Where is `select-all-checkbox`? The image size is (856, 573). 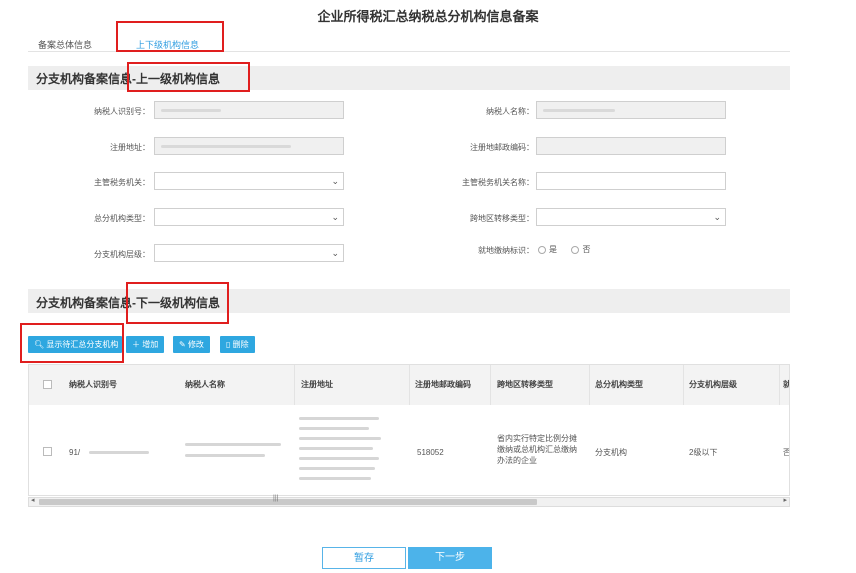
select-all-checkbox is located at coordinates (47, 384).